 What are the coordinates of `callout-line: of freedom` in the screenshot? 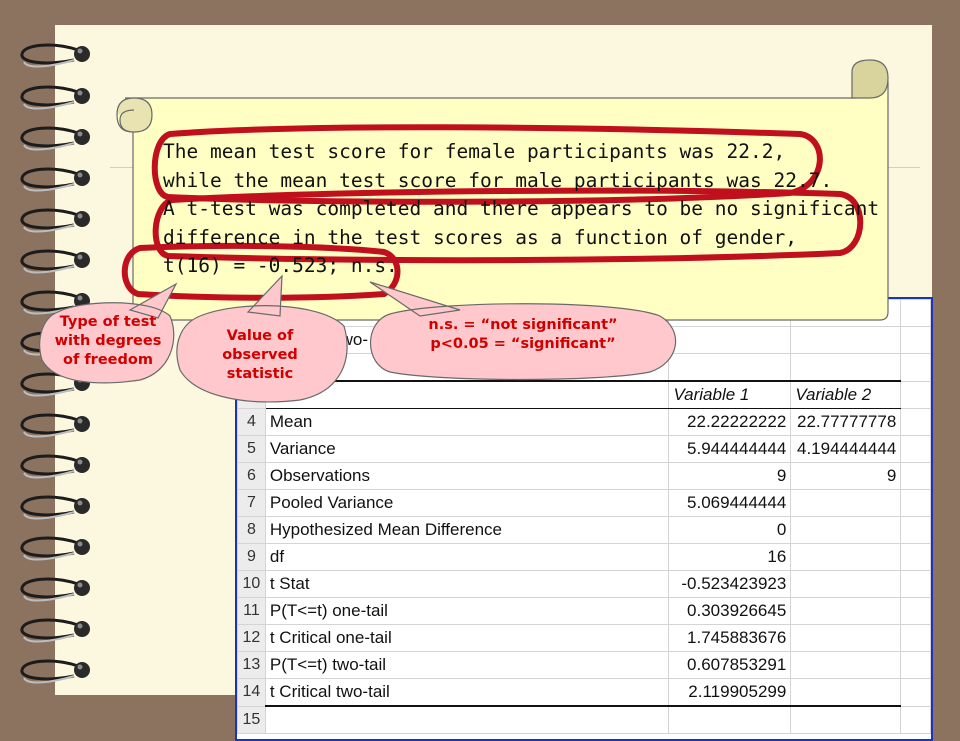 It's located at (108, 360).